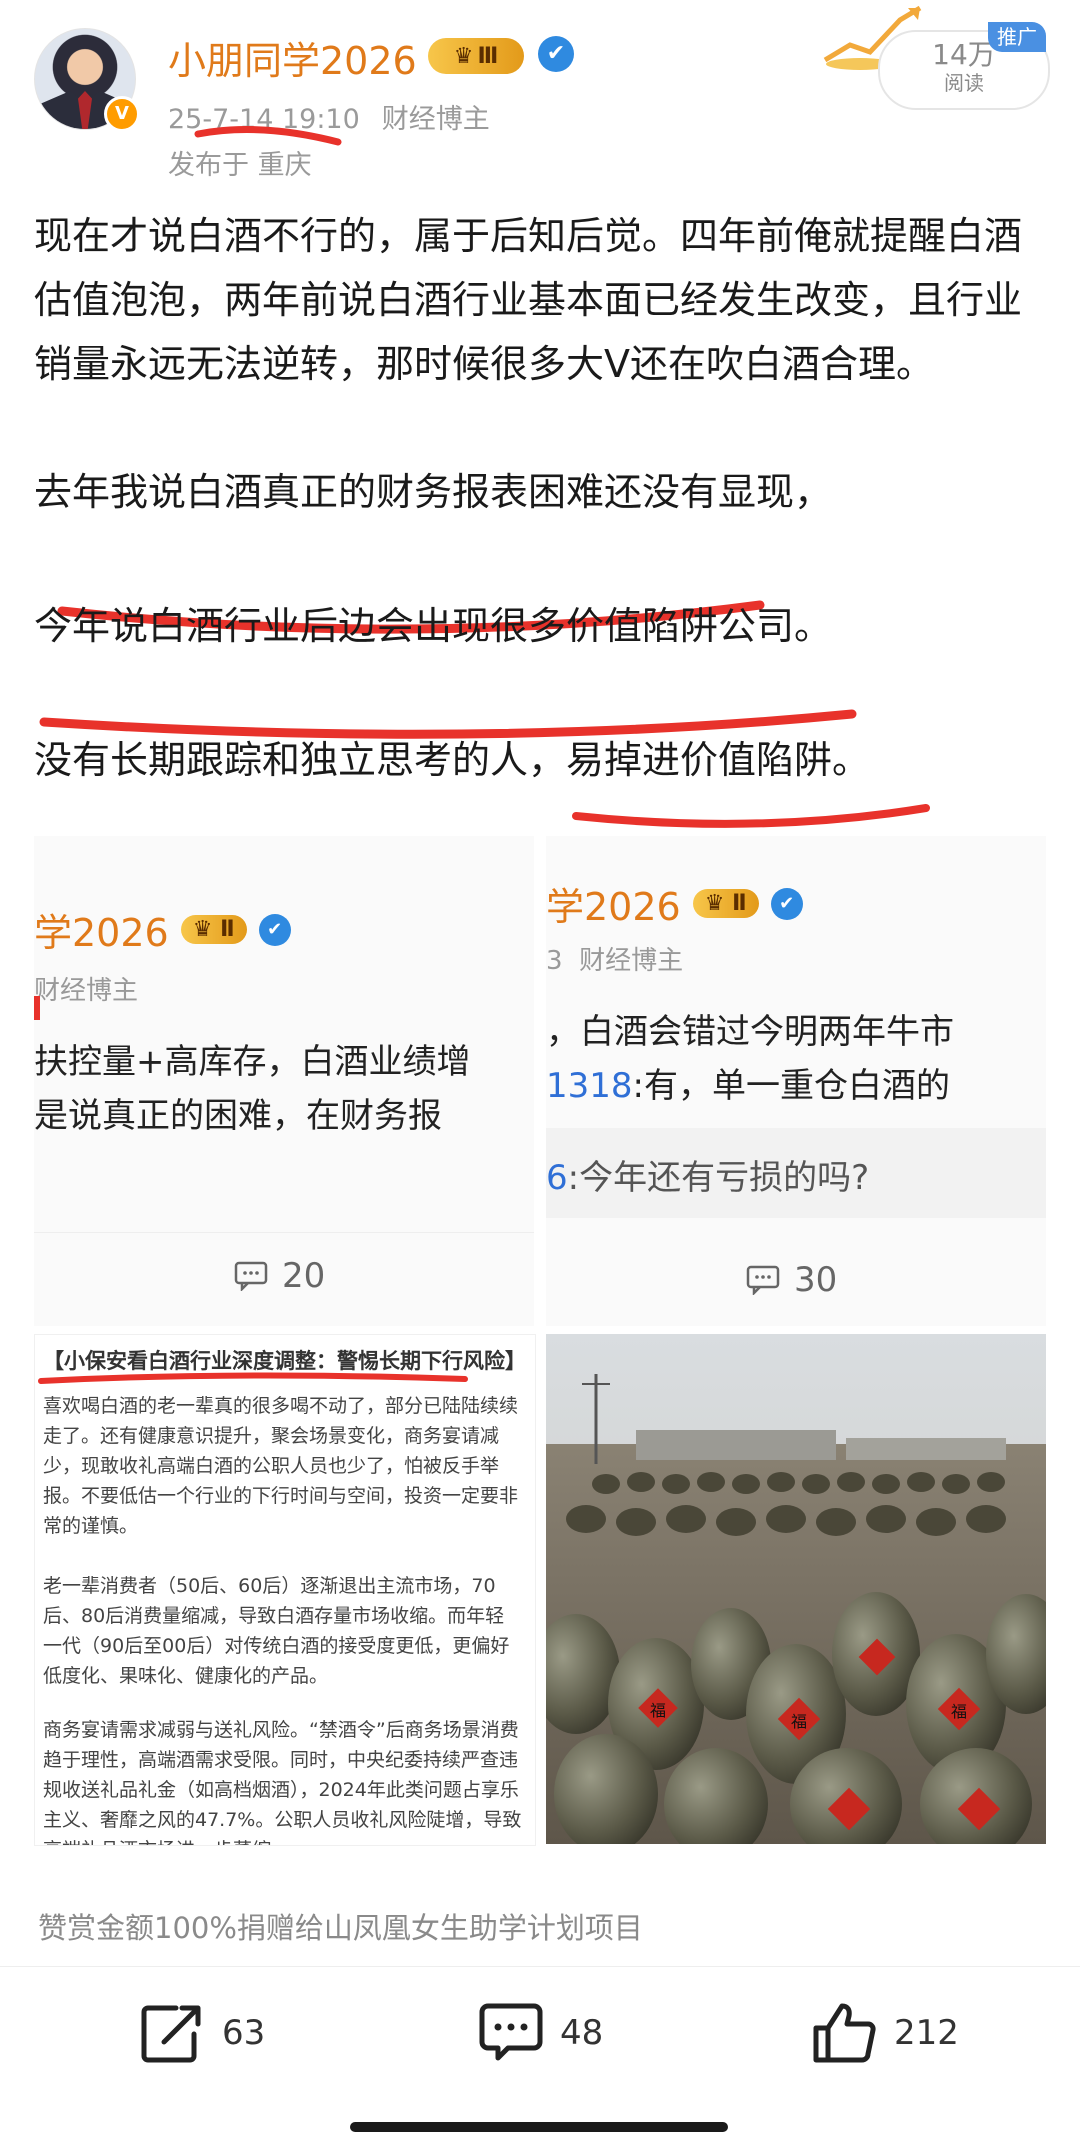 This screenshot has height=2148, width=1080. I want to click on snippet-user-ref-2: 6, so click(557, 1178).